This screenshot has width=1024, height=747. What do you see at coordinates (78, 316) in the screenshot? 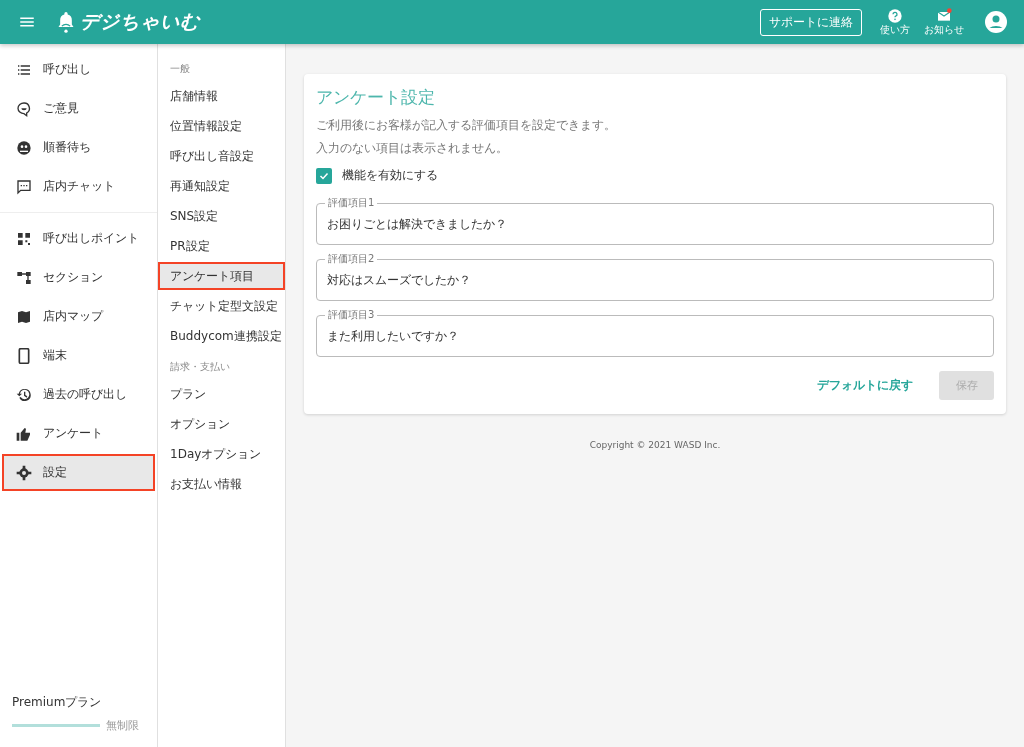
I see `sidebar-item: 店内マップ` at bounding box center [78, 316].